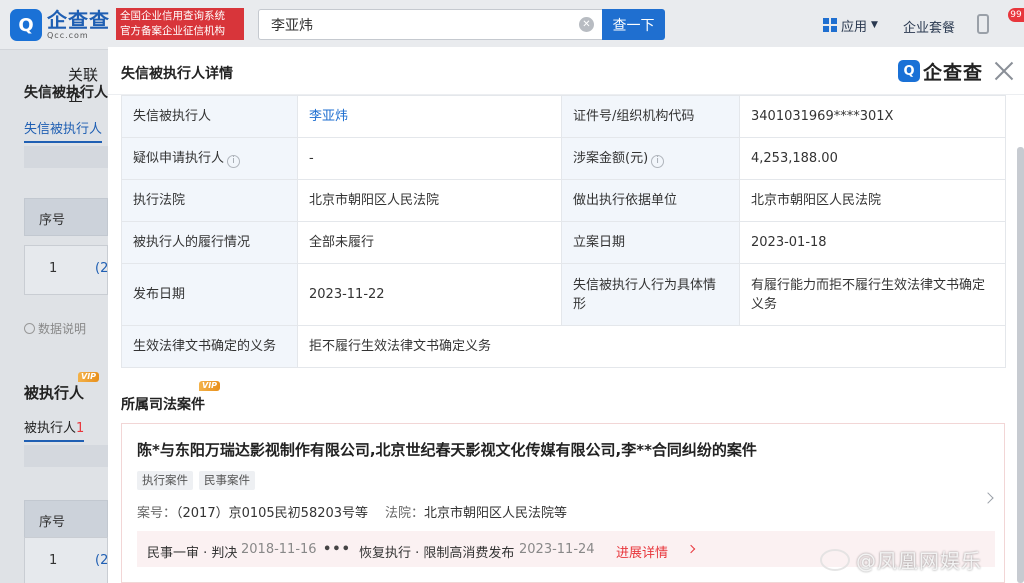 This screenshot has height=583, width=1024. I want to click on bg-subtab-executed: 被执行人1, so click(54, 429).